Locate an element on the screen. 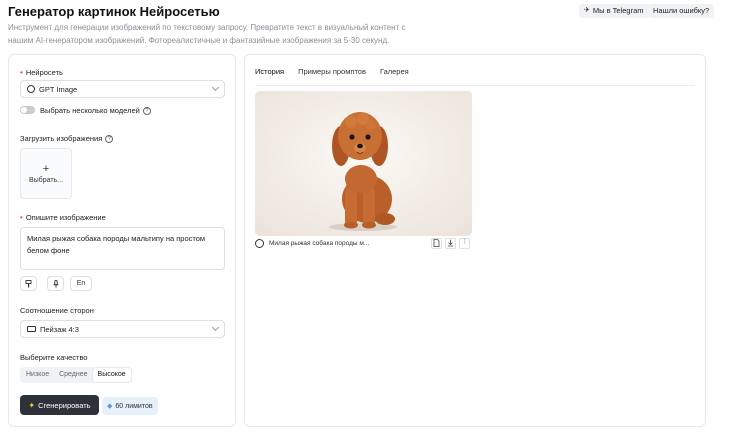  generated-image is located at coordinates (363, 163).